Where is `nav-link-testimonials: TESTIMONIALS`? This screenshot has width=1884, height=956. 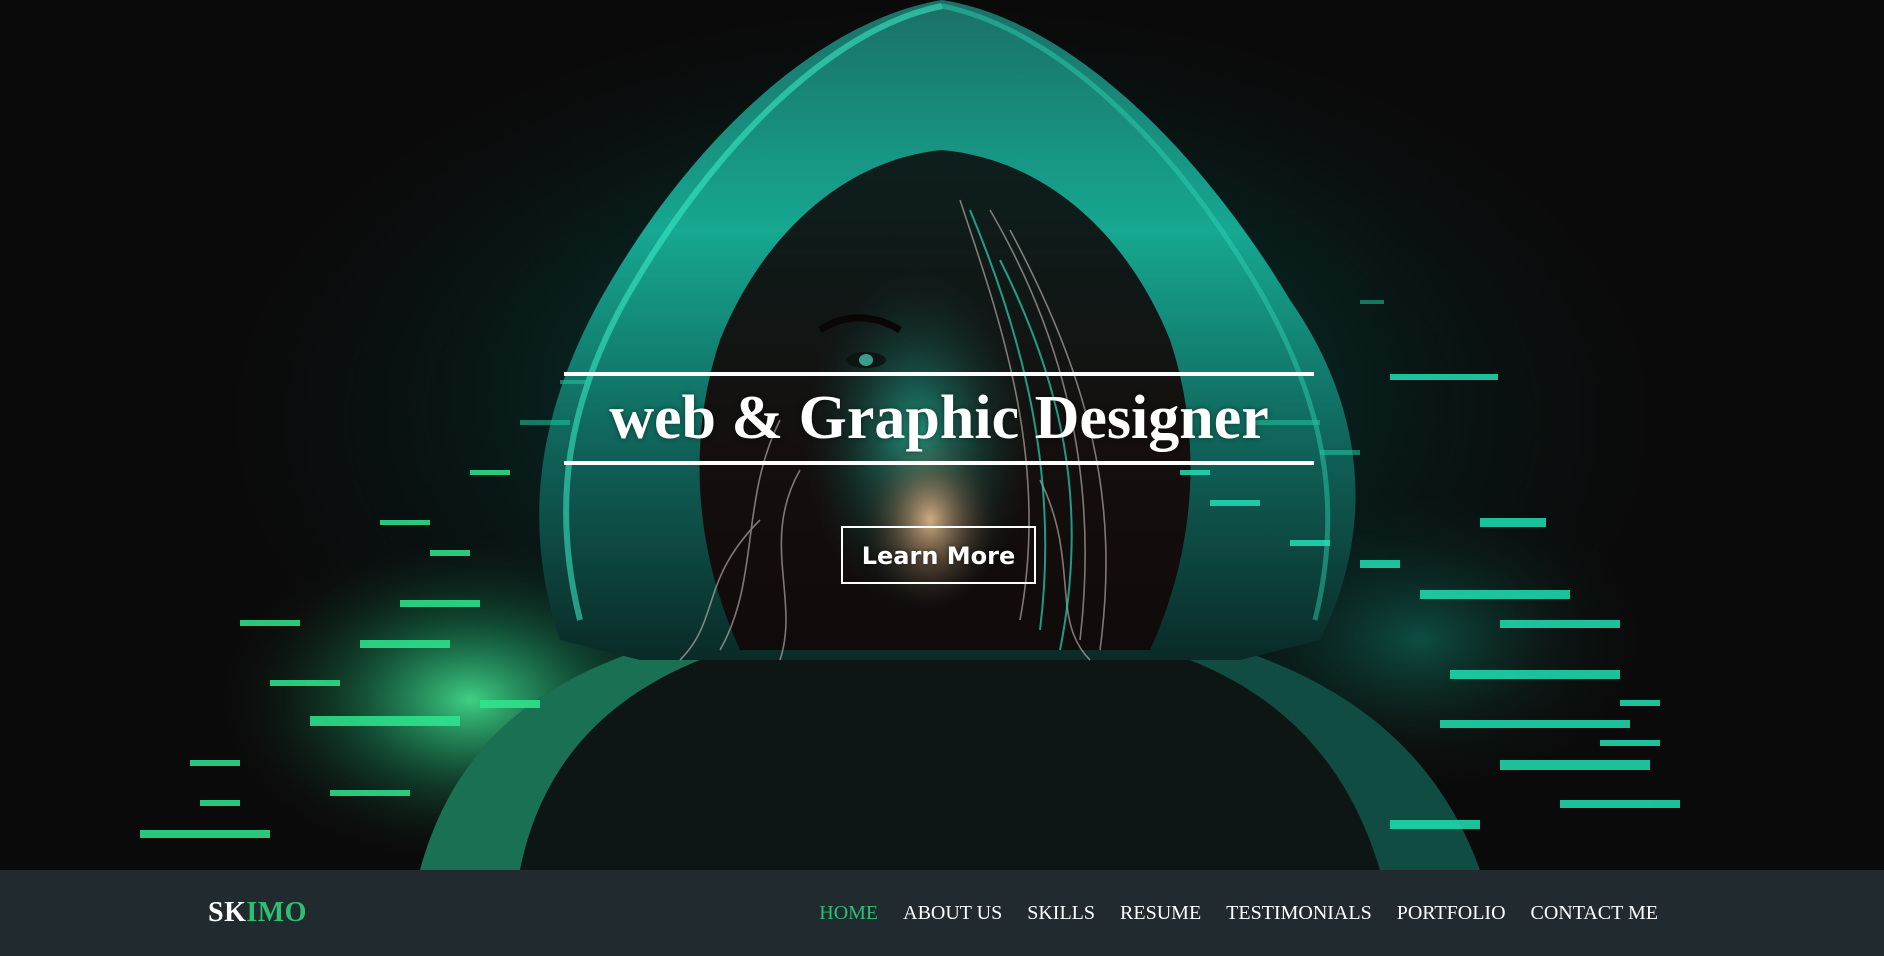
nav-link-testimonials: TESTIMONIALS is located at coordinates (1299, 913).